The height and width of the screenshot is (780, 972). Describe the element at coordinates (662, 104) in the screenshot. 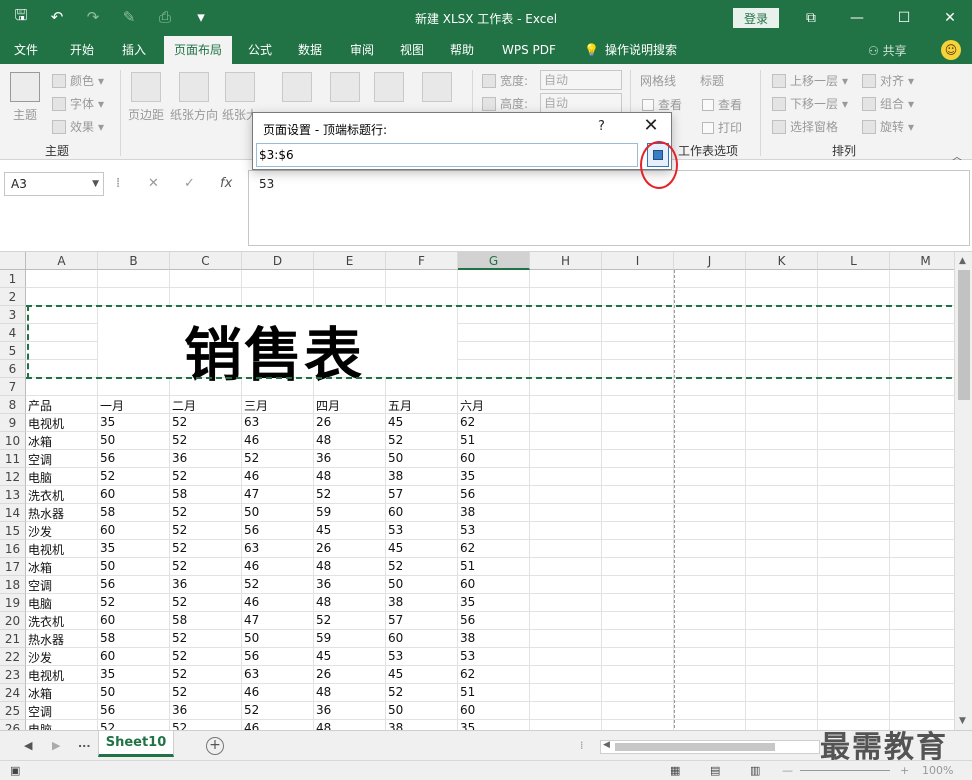

I see `gridlines-view-checkbox: 查看` at that location.